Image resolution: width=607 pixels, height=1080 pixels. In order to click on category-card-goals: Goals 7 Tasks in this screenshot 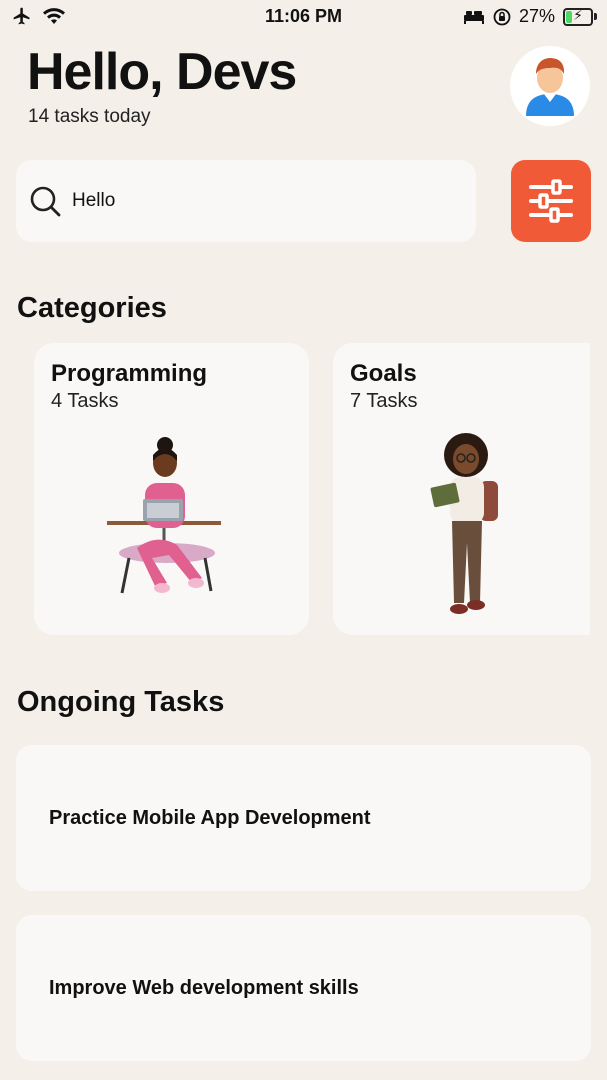, I will do `click(461, 489)`.